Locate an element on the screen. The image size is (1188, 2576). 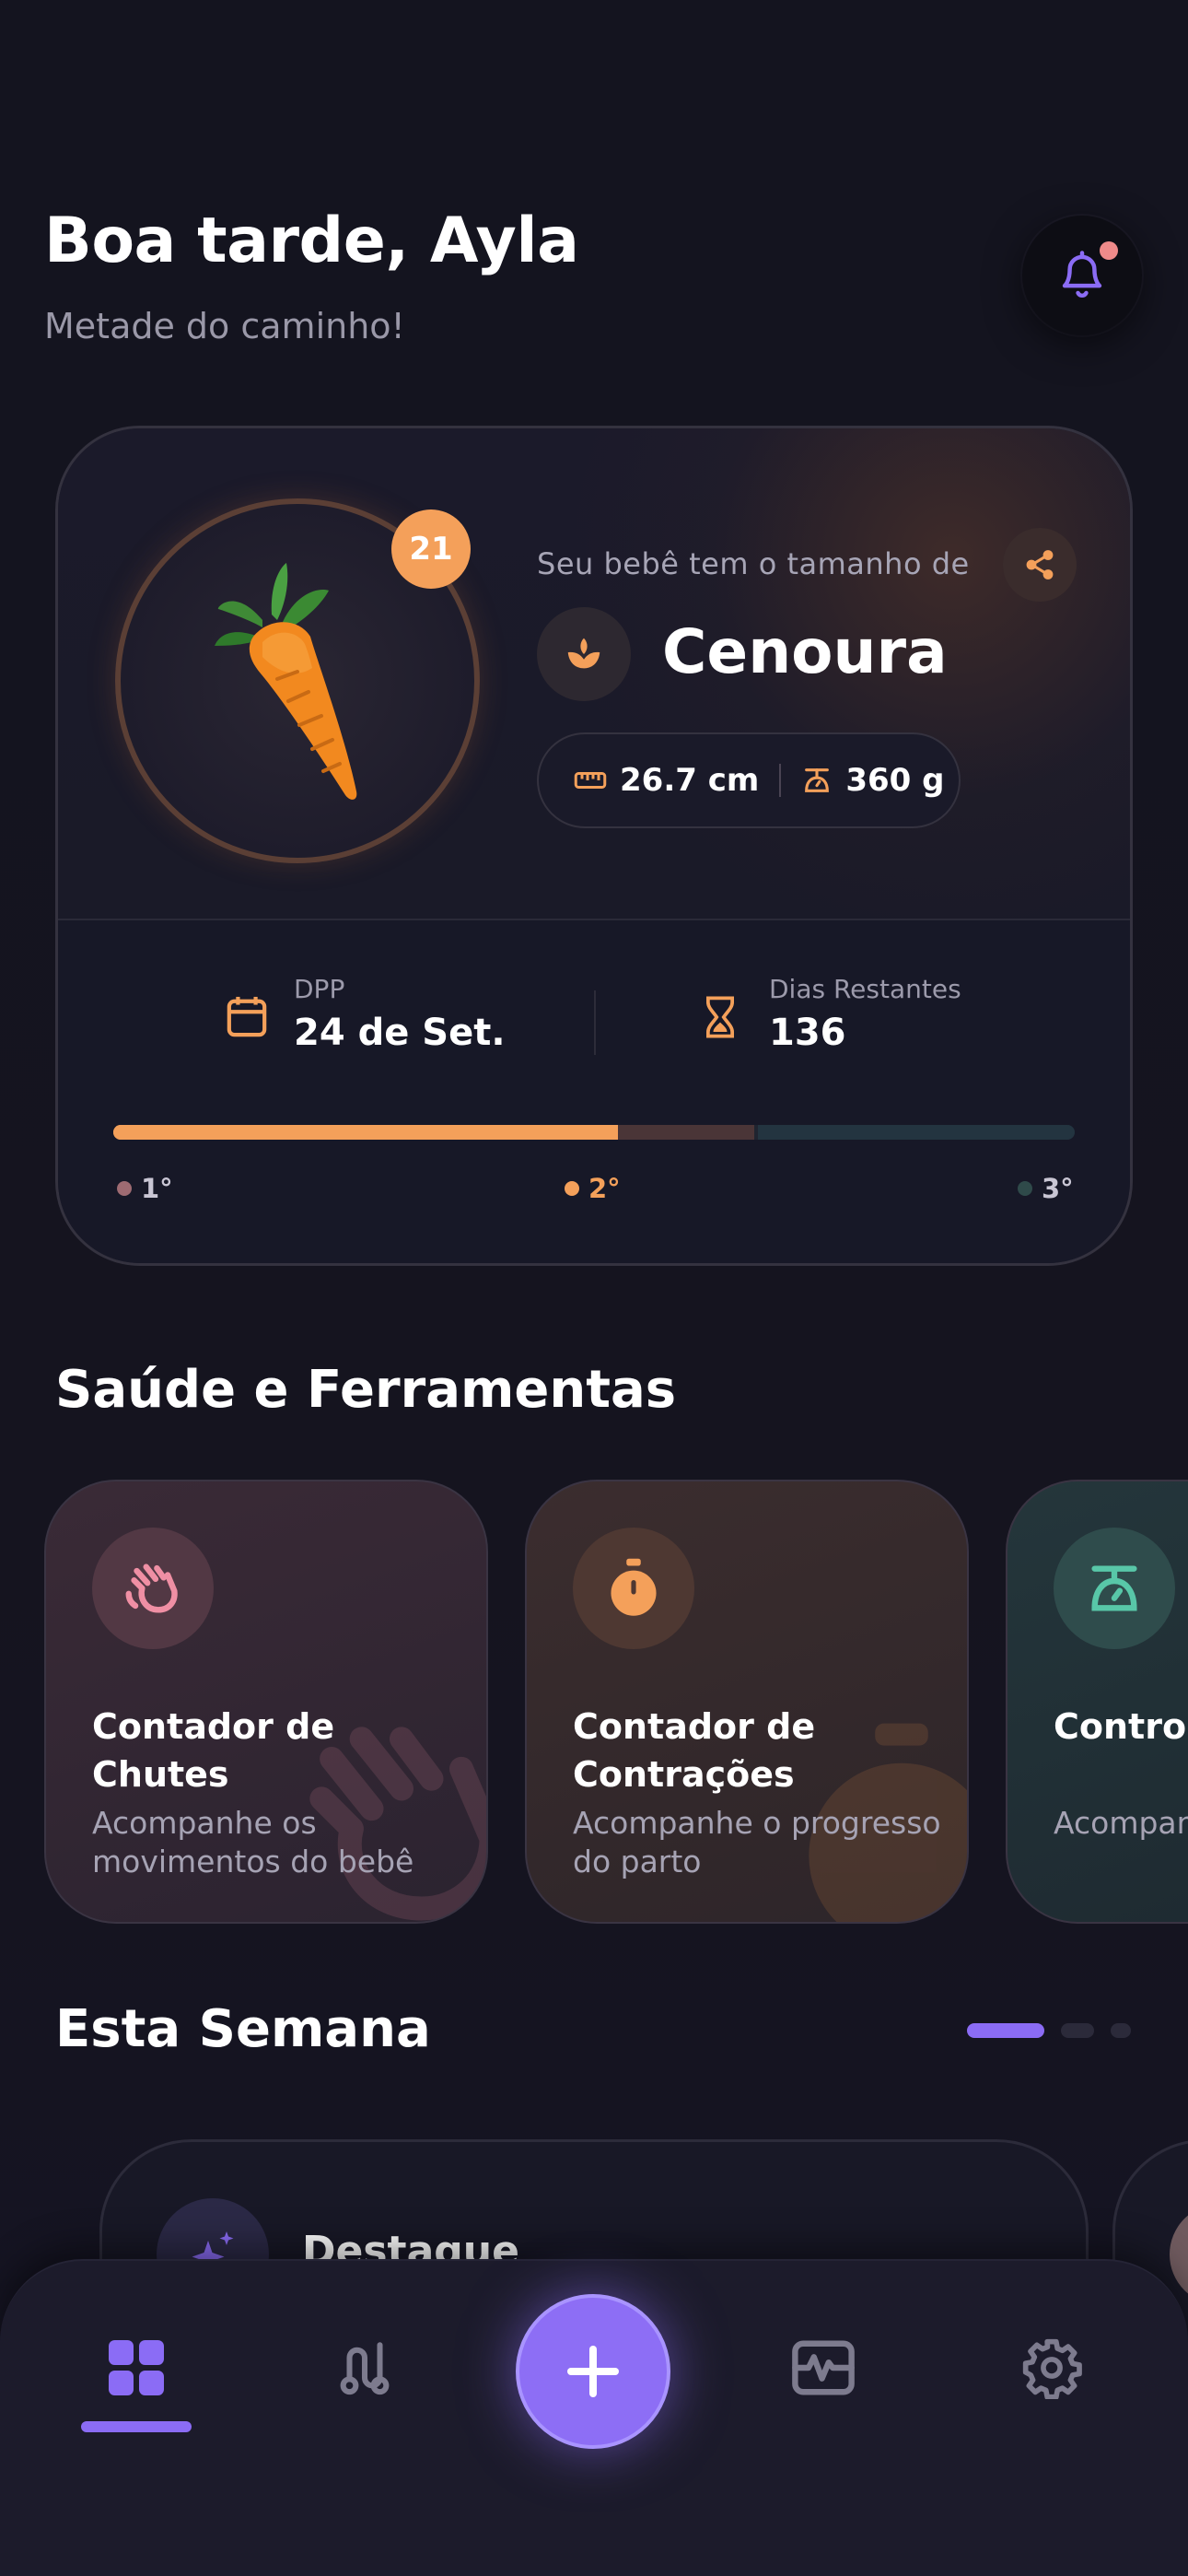
hourglass-icon is located at coordinates (720, 1017).